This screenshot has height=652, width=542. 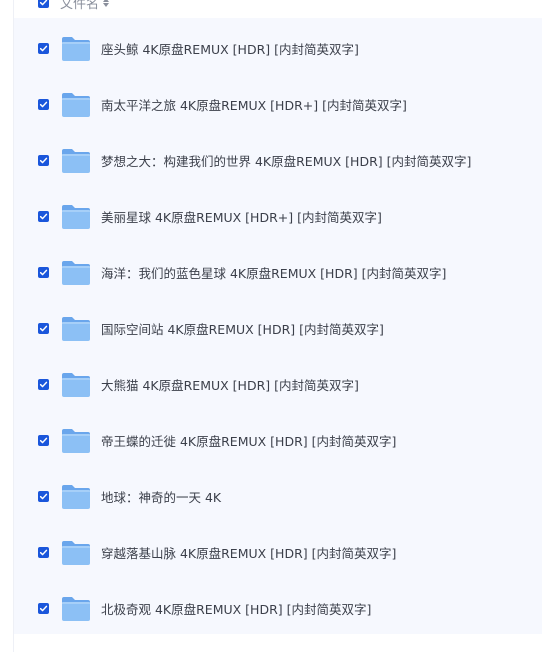 What do you see at coordinates (274, 273) in the screenshot?
I see `file-name: 海洋：我们的蓝色星球 4K原盘REMUX [HDR] [内封简英双字]` at bounding box center [274, 273].